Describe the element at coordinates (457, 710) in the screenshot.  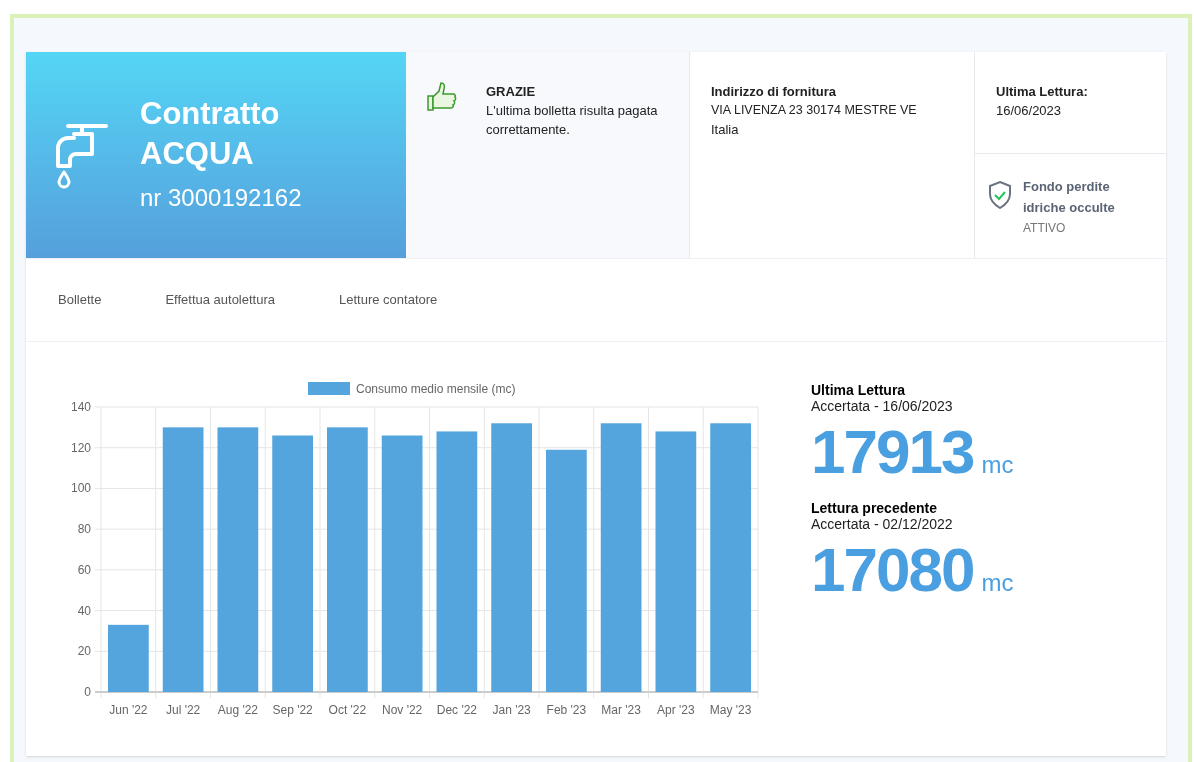
I see `x-tick-label: Dec '22` at that location.